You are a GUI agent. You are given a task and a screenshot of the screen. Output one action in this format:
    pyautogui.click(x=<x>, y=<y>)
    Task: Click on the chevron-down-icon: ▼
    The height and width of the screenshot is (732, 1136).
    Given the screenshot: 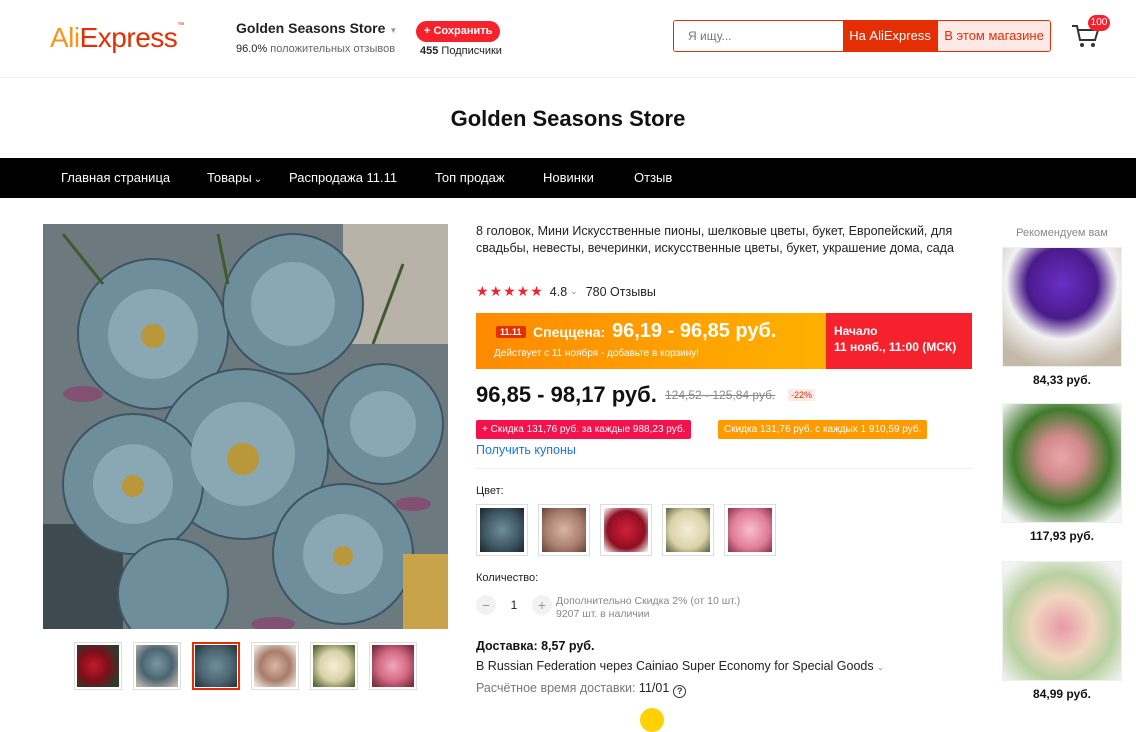 What is the action you would take?
    pyautogui.click(x=393, y=30)
    